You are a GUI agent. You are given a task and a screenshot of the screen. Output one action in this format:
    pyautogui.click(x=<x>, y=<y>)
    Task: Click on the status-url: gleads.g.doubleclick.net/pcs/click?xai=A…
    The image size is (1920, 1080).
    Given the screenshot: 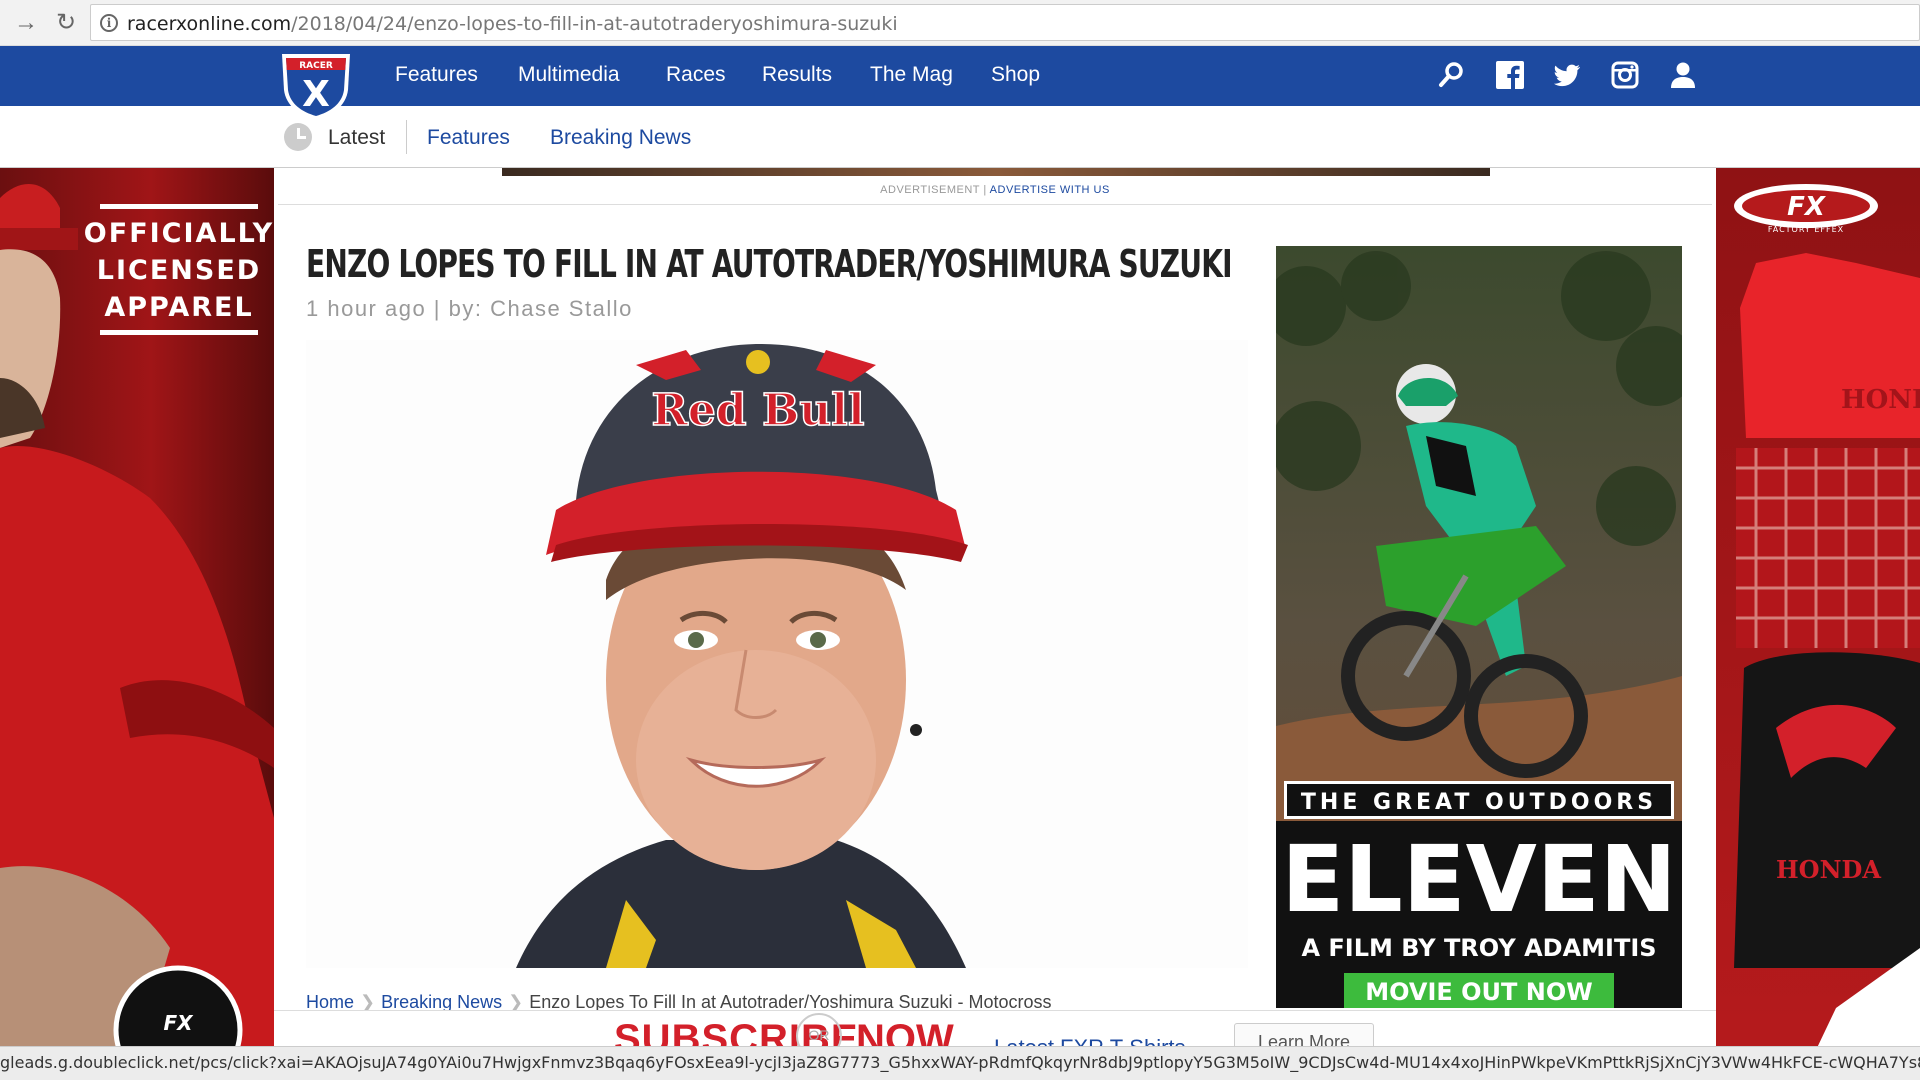 What is the action you would take?
    pyautogui.click(x=960, y=1062)
    